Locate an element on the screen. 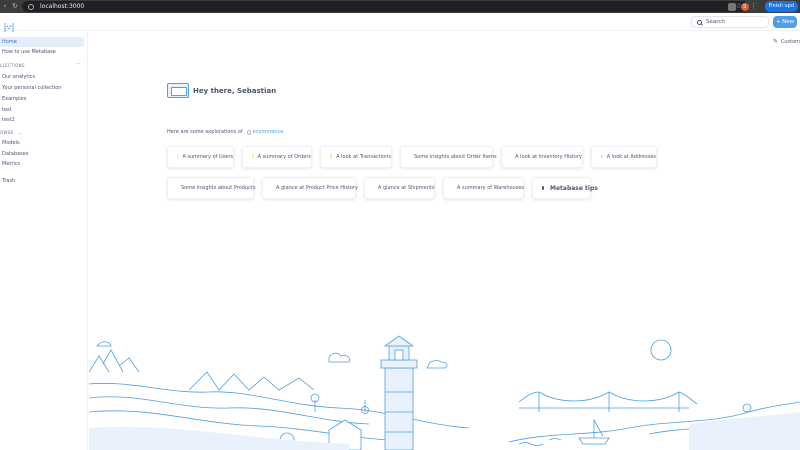 Image resolution: width=800 pixels, height=450 pixels. sidebar-item-trash: Trash is located at coordinates (42, 181).